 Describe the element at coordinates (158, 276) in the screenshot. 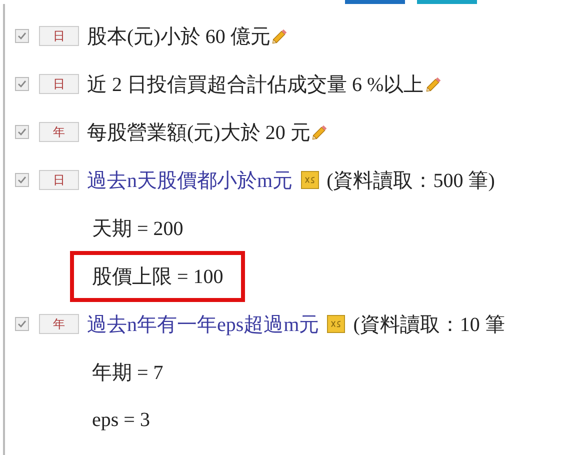

I see `parameter-text: 股價上限 = 100` at that location.